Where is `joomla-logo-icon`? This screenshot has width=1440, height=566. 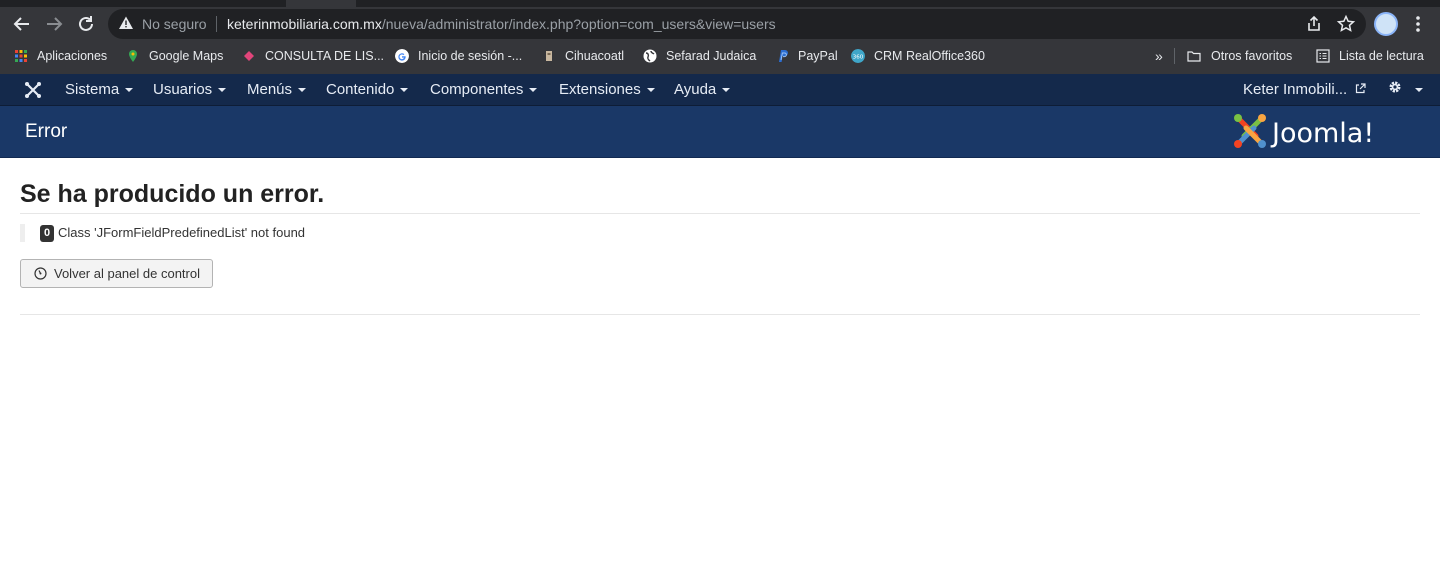
joomla-logo-icon is located at coordinates (33, 90).